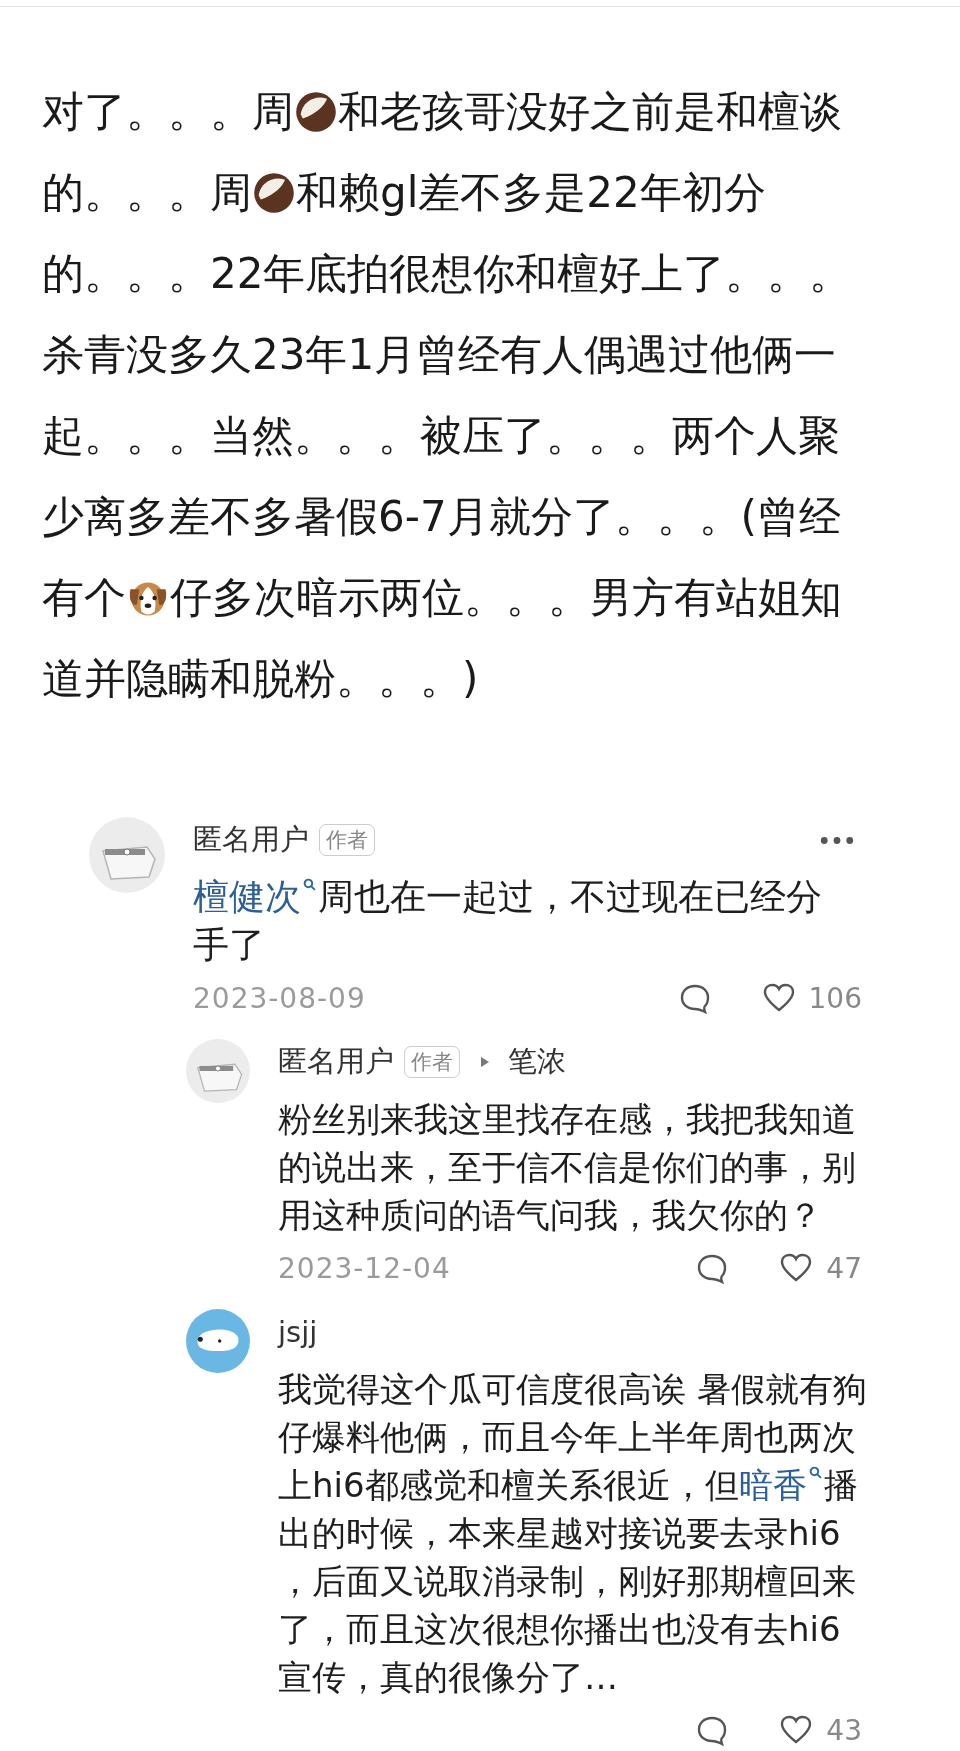 This screenshot has width=960, height=1751. I want to click on post-text: 和赖gl差不多是22年初分, so click(531, 192).